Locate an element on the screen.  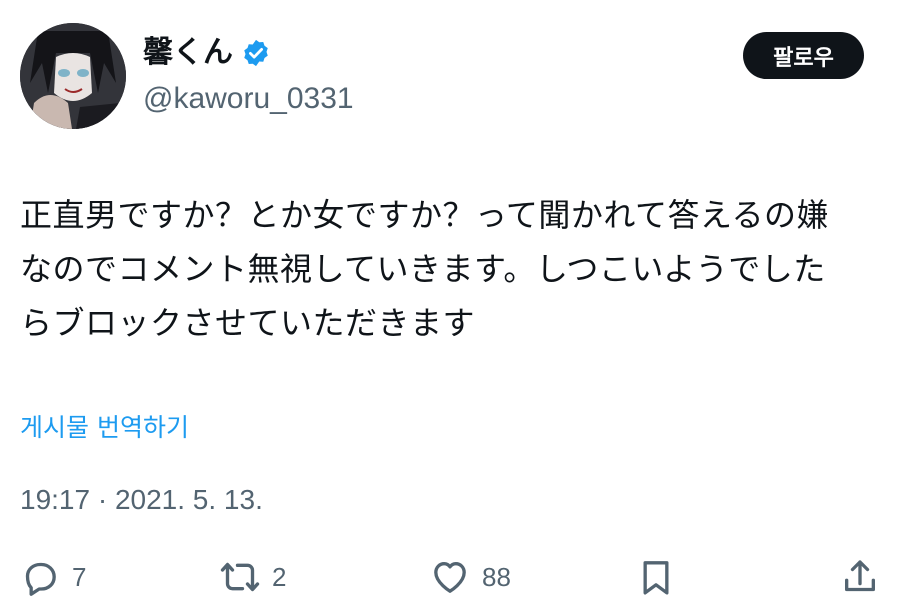
reply-icon is located at coordinates (40, 579).